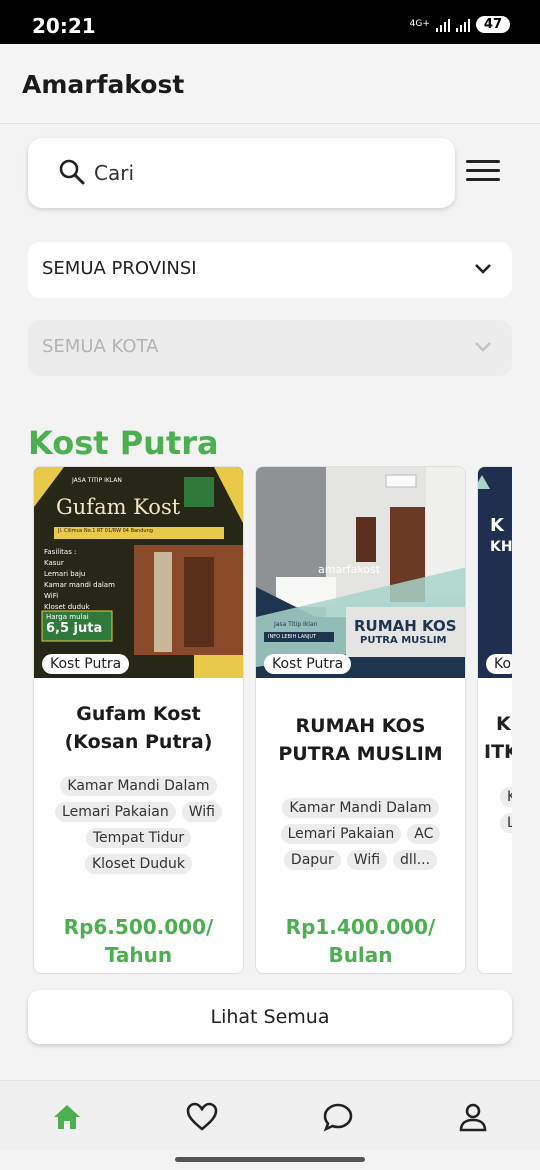 Image resolution: width=540 pixels, height=1170 pixels. What do you see at coordinates (506, 823) in the screenshot?
I see `facility-tag: L` at bounding box center [506, 823].